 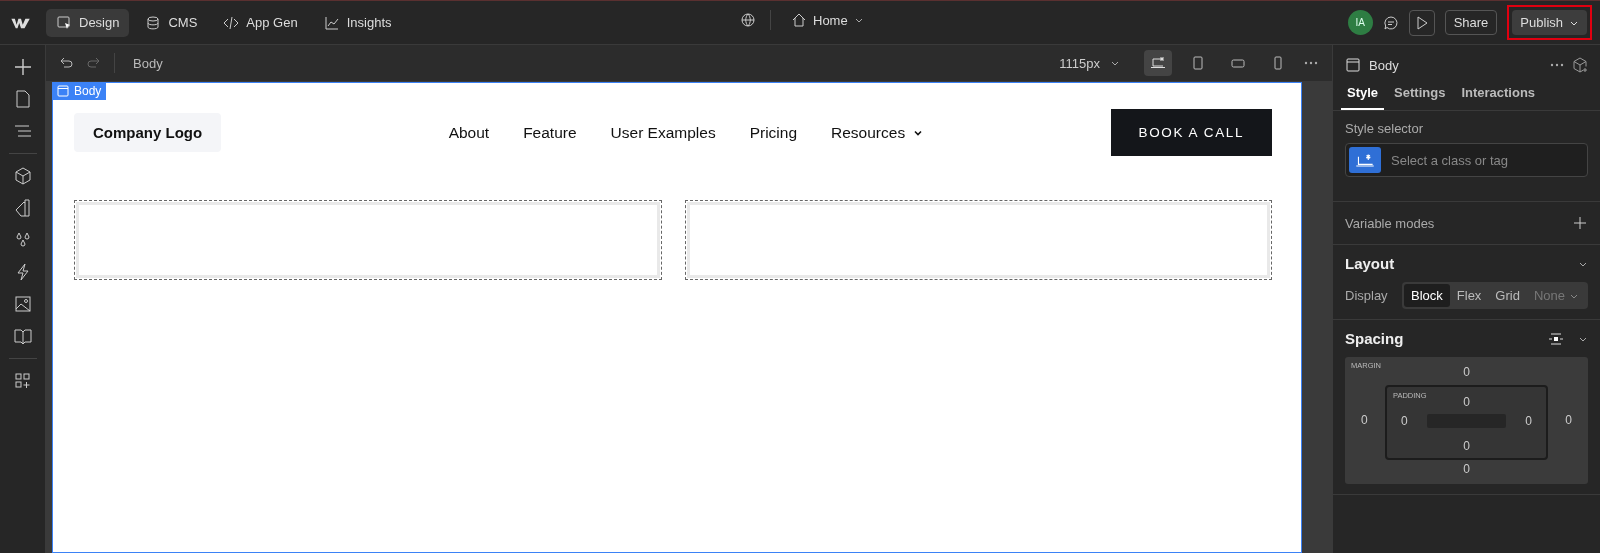 What do you see at coordinates (1366, 295) in the screenshot?
I see `display-label: Display` at bounding box center [1366, 295].